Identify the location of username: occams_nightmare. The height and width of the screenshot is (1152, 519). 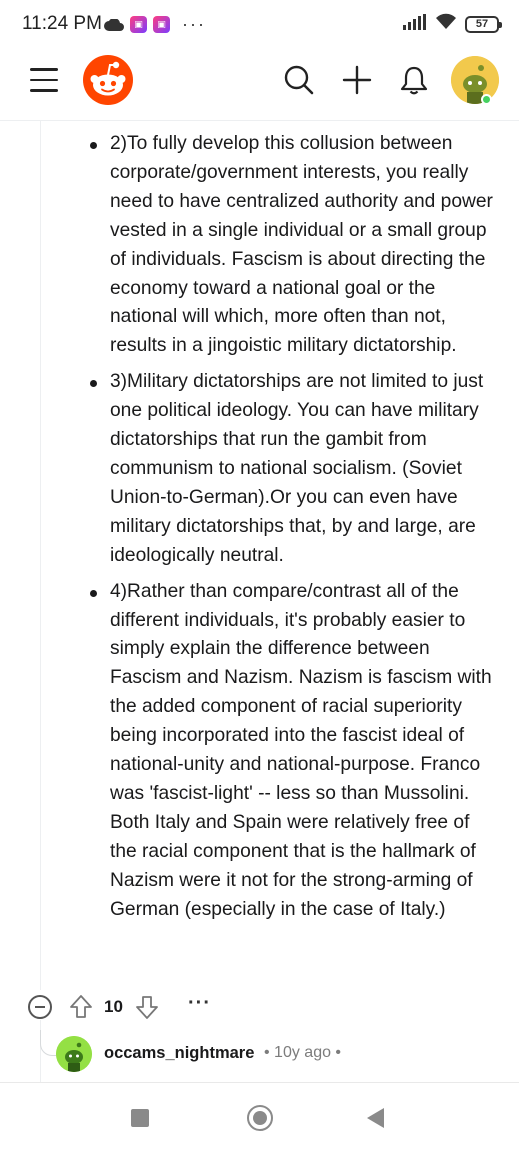
(179, 1053).